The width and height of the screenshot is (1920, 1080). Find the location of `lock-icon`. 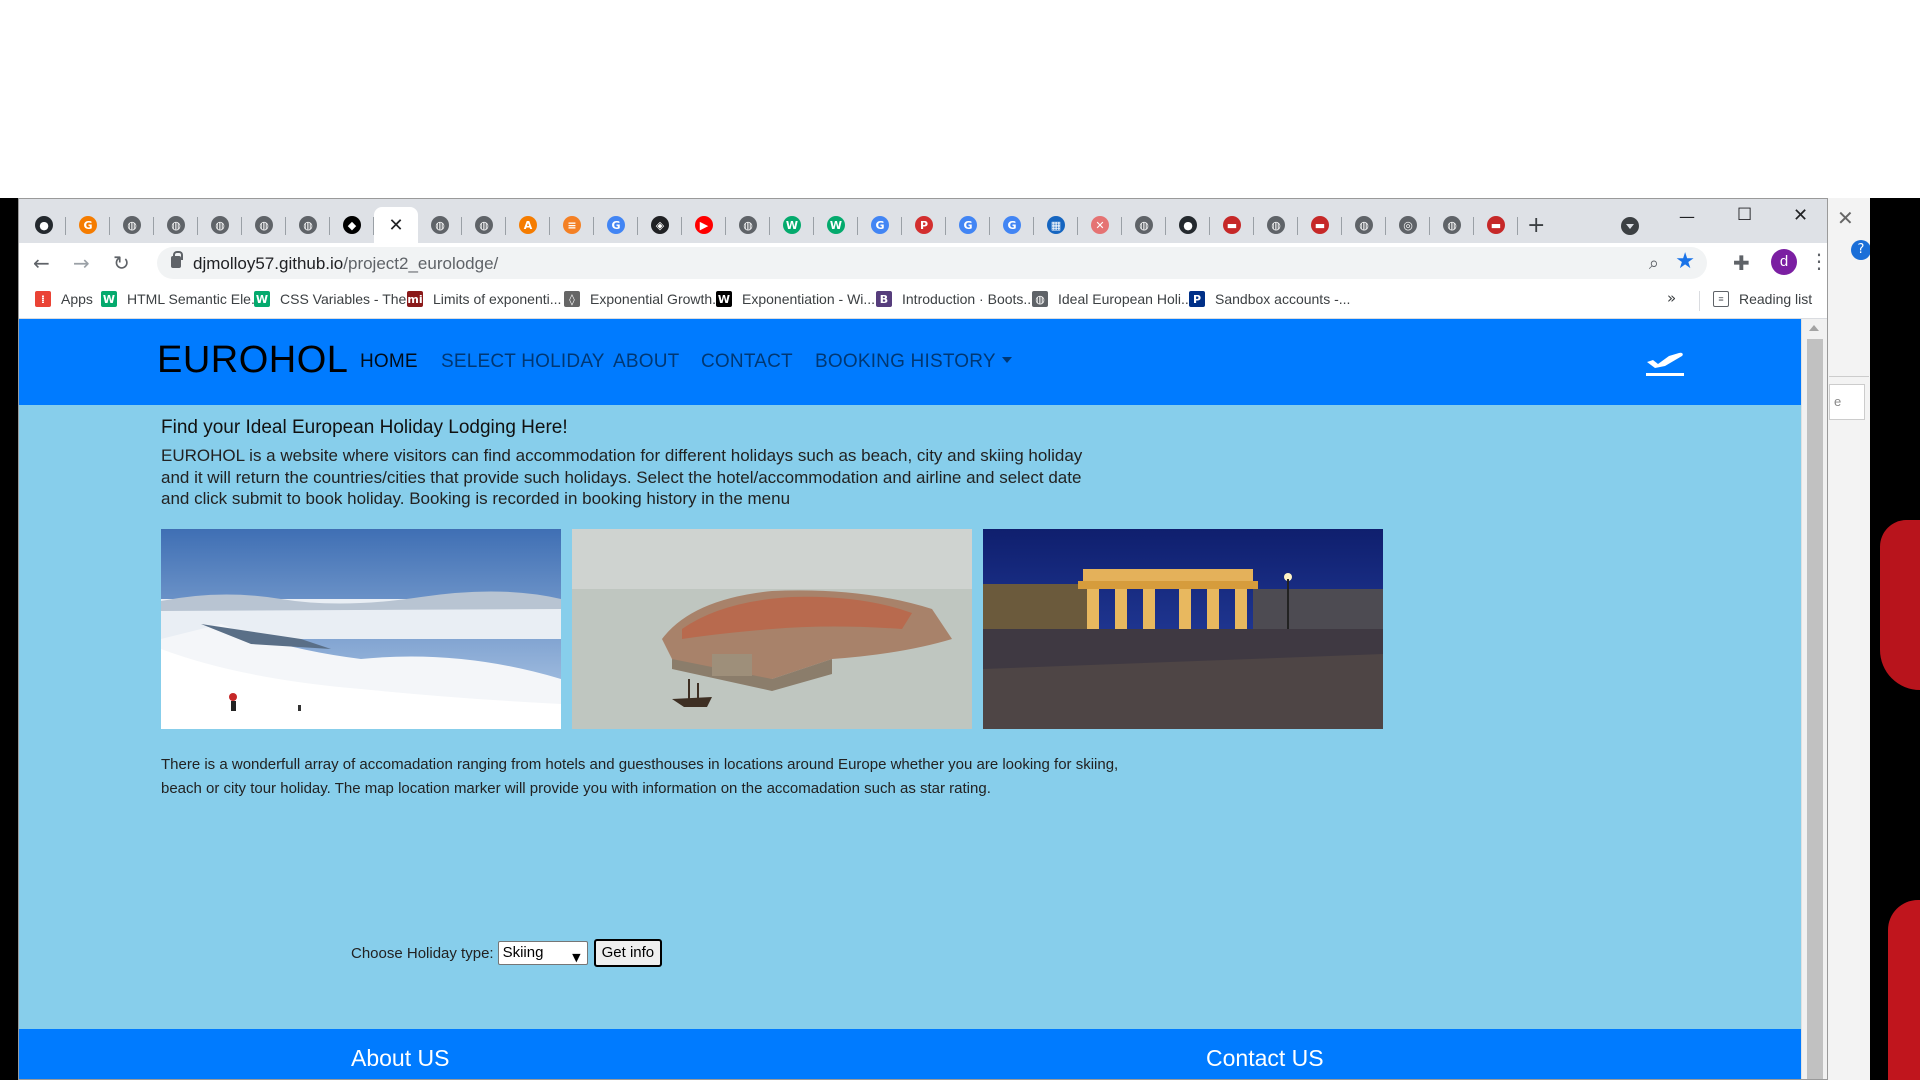

lock-icon is located at coordinates (177, 259).